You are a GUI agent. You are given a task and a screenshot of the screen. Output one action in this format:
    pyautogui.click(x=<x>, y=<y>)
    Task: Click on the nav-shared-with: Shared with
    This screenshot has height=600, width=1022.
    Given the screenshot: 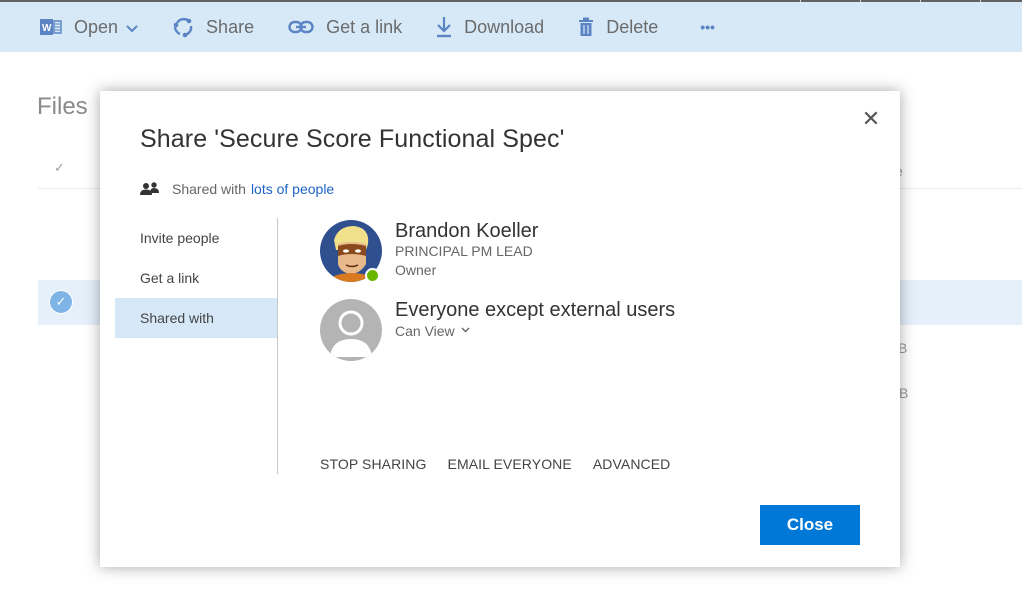 What is the action you would take?
    pyautogui.click(x=196, y=318)
    